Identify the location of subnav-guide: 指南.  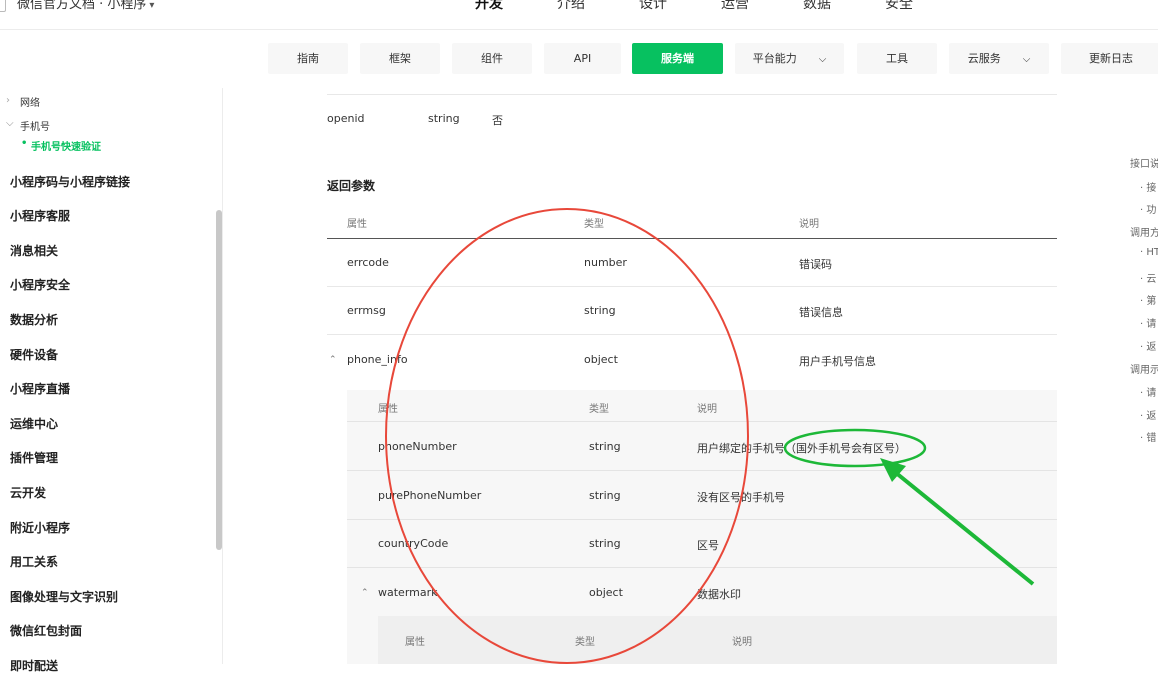
(308, 58).